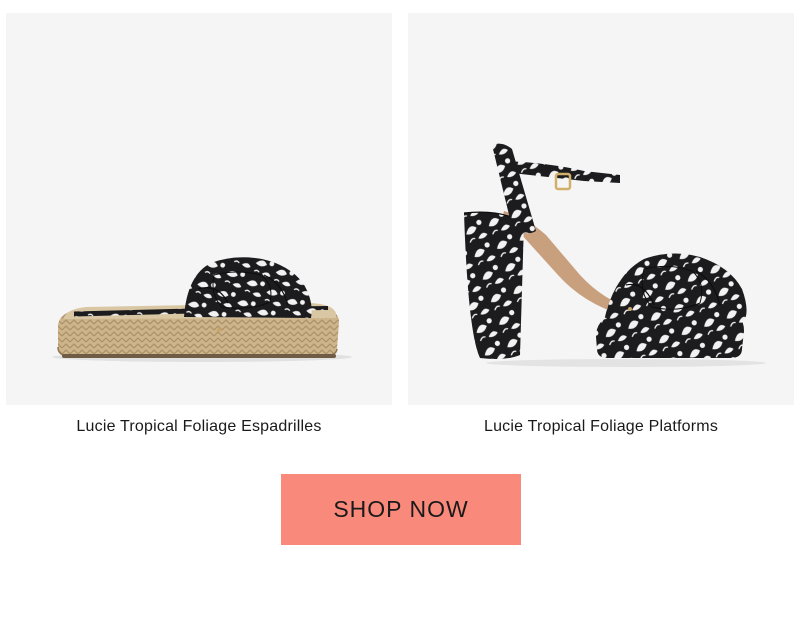  I want to click on product-name-espadrilles: Lucie Tropical Foliage Espadrilles, so click(199, 427).